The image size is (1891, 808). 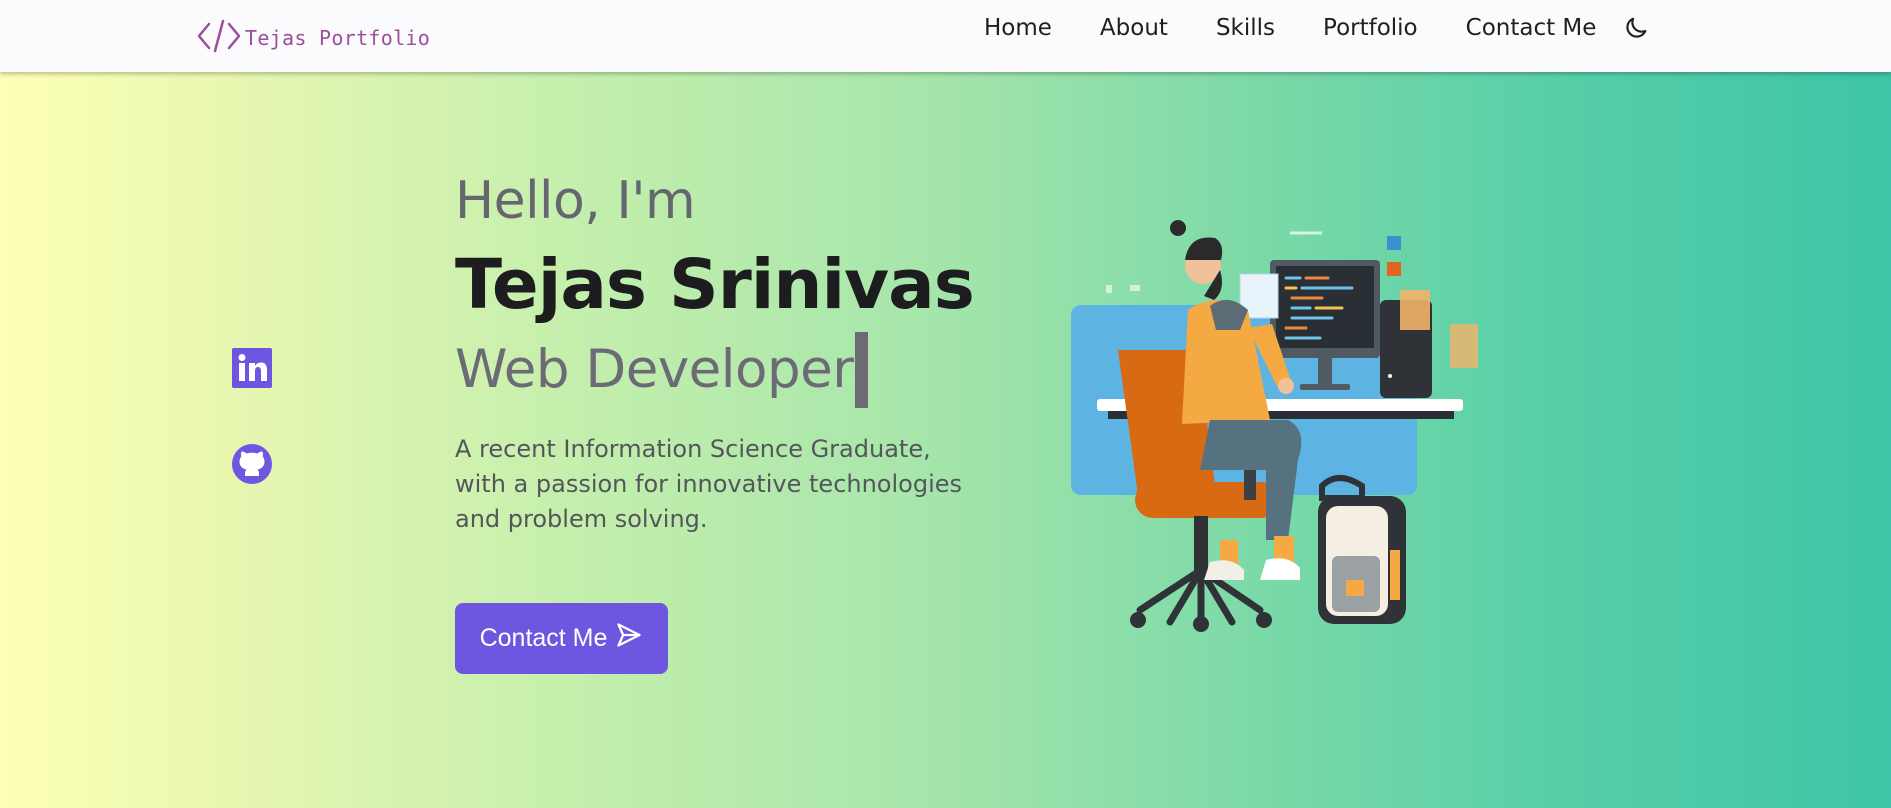 What do you see at coordinates (252, 464) in the screenshot?
I see `github-icon` at bounding box center [252, 464].